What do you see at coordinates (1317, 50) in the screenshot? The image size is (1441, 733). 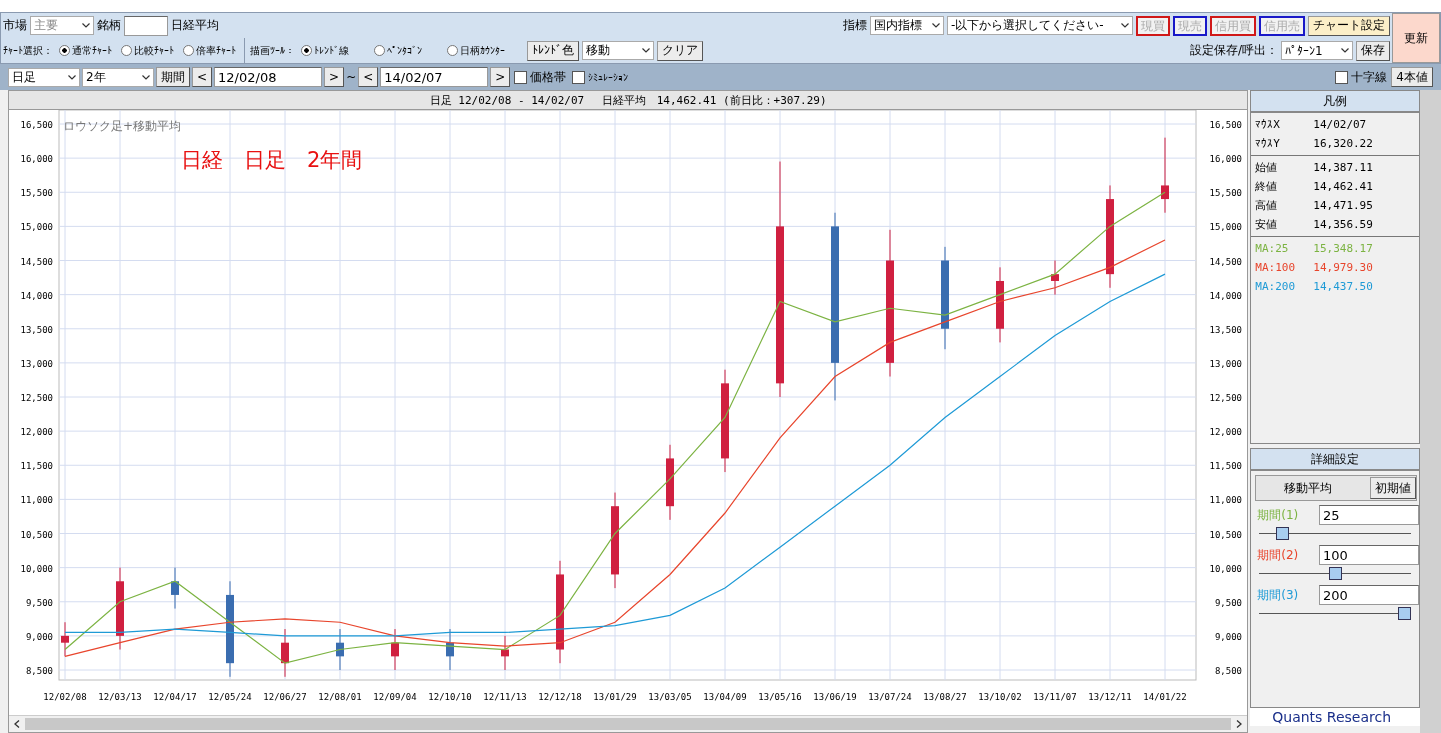 I see `pattern-select: ﾊﾟﾀｰﾝ1` at bounding box center [1317, 50].